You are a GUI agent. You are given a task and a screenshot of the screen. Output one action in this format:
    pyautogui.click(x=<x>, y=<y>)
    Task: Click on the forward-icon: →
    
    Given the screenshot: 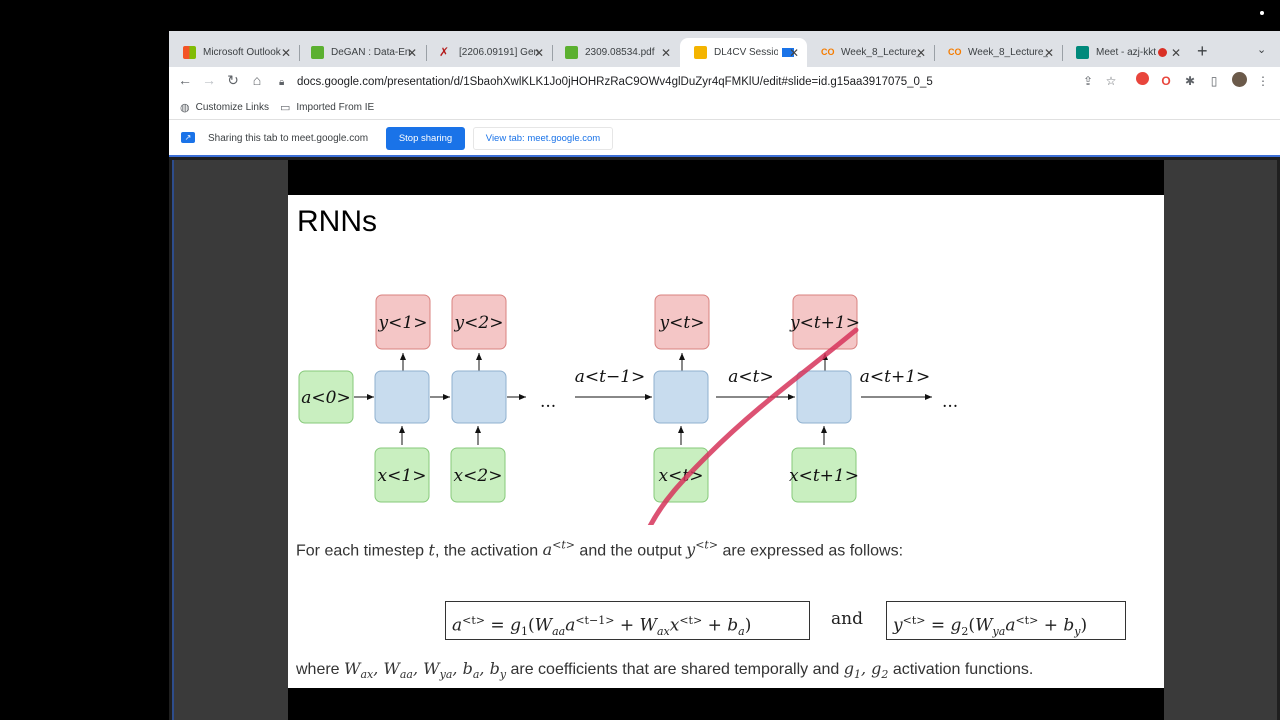 What is the action you would take?
    pyautogui.click(x=209, y=80)
    